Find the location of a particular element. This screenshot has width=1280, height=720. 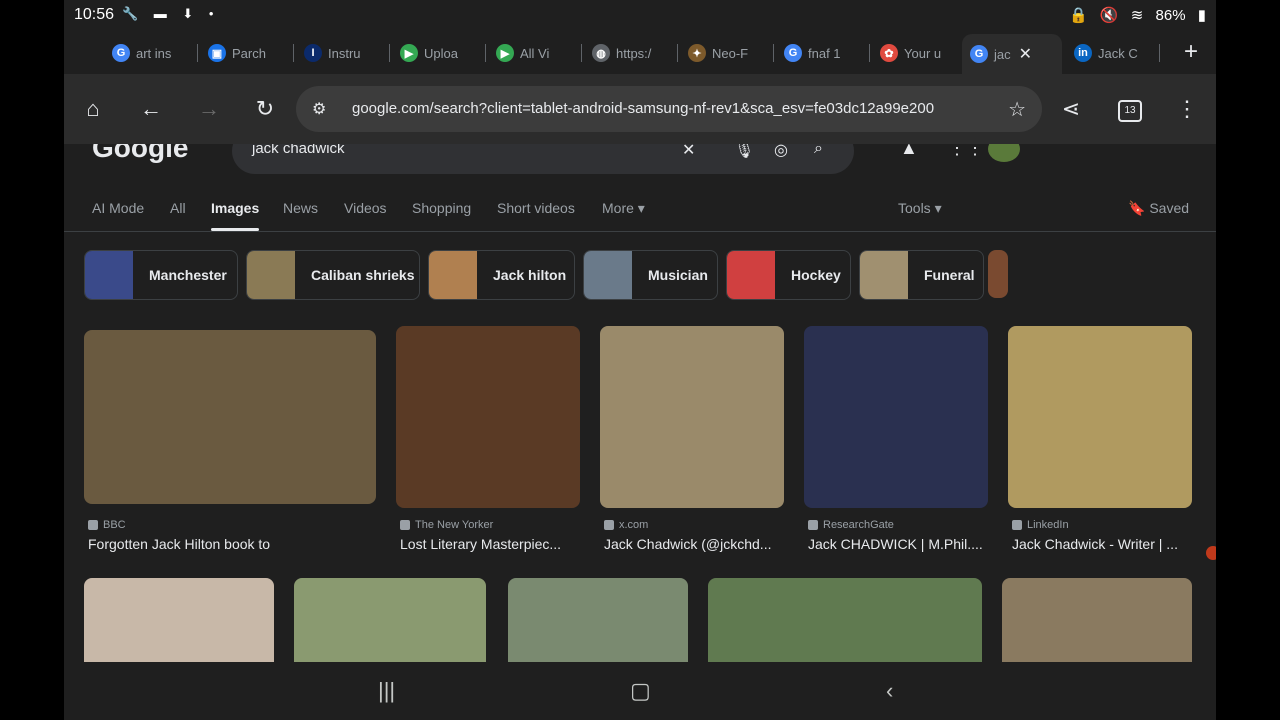

share-icon: ⋖ is located at coordinates (1071, 109).